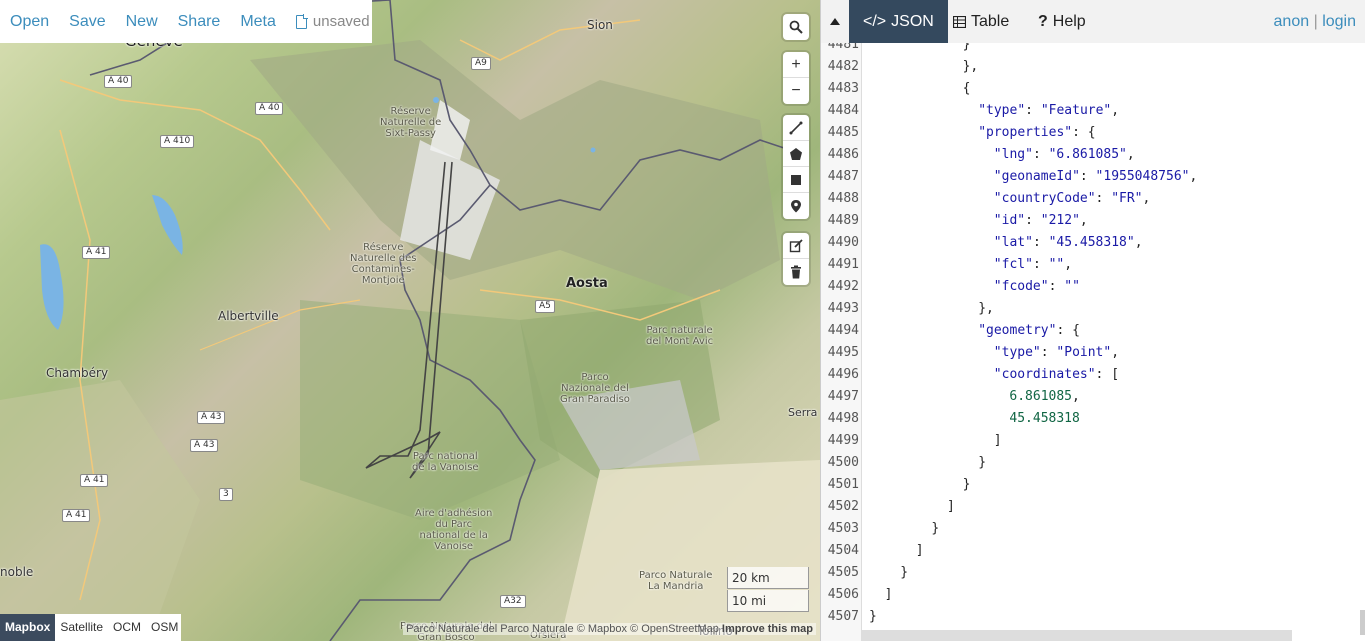 This screenshot has height=641, width=1365. I want to click on line-number: 4504, so click(843, 550).